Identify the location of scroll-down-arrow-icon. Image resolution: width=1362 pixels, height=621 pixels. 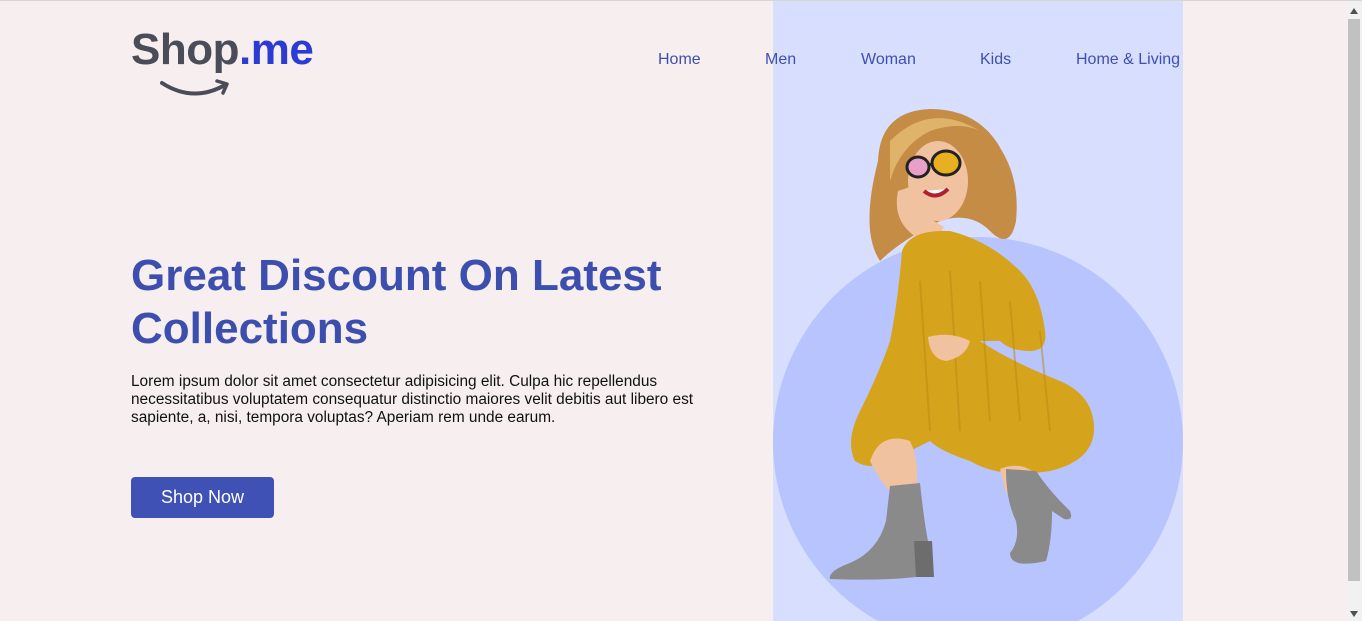
(1354, 613).